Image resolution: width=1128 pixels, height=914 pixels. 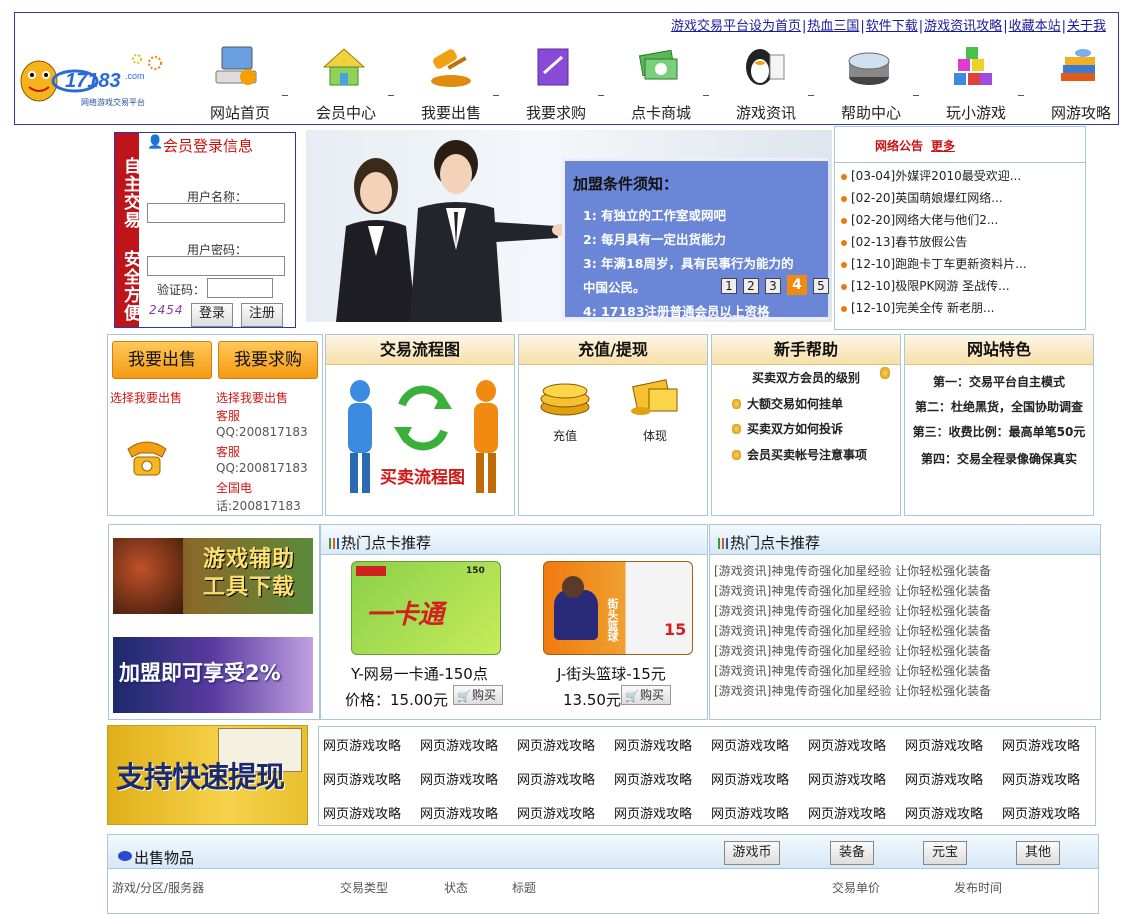 What do you see at coordinates (892, 26) in the screenshot?
I see `top-link-software: 软件下载` at bounding box center [892, 26].